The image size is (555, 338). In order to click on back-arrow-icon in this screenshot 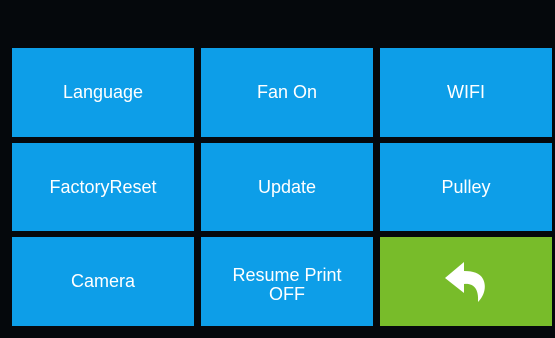, I will do `click(465, 281)`.